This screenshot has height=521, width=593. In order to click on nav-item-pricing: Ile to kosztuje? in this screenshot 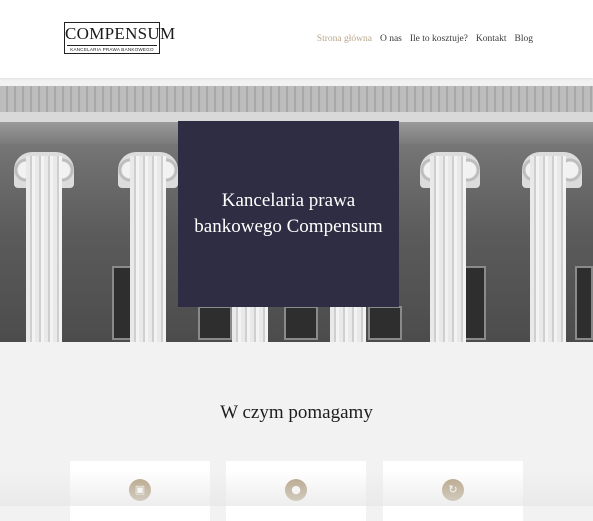, I will do `click(439, 39)`.